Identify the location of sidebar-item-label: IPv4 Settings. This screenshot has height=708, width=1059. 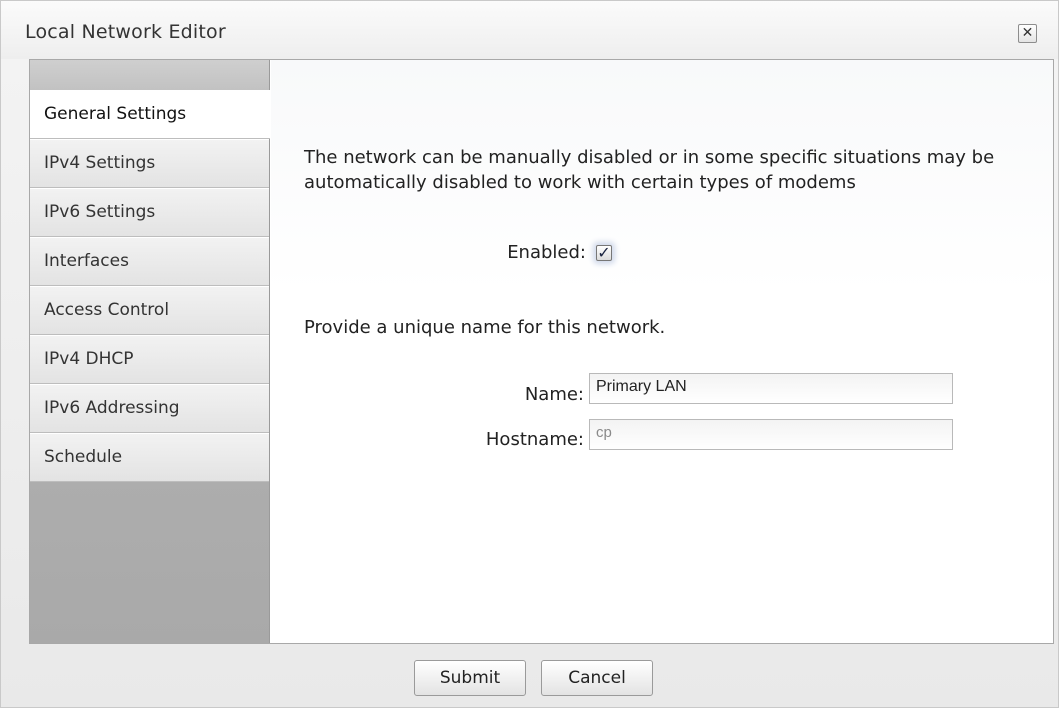
(100, 163).